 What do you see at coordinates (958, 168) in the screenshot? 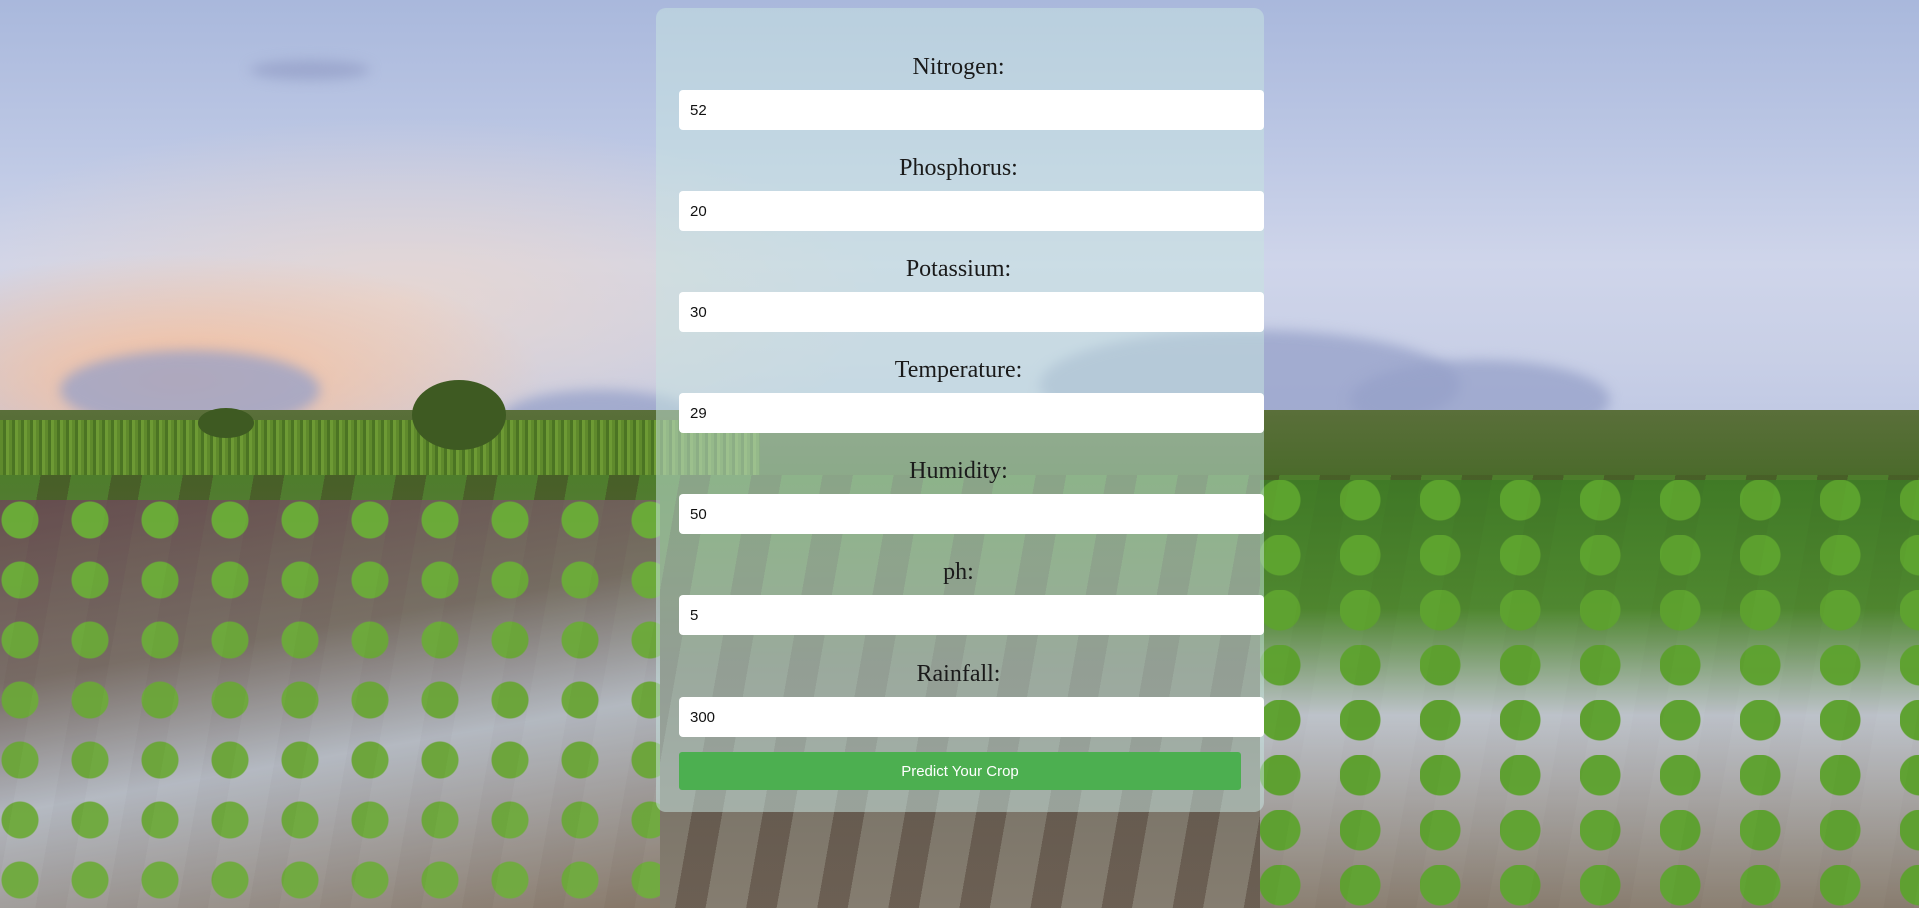
I see `phosphorus-label: Phosphorus:` at bounding box center [958, 168].